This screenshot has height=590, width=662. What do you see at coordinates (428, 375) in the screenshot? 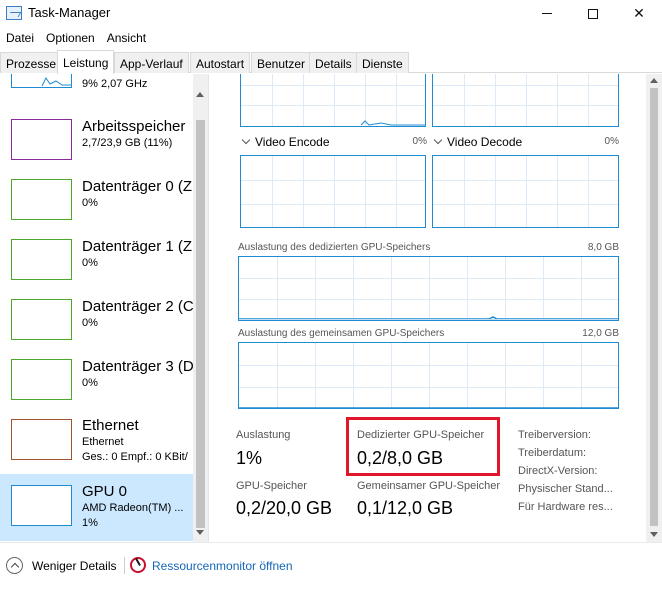
I see `shared-mem-graph` at bounding box center [428, 375].